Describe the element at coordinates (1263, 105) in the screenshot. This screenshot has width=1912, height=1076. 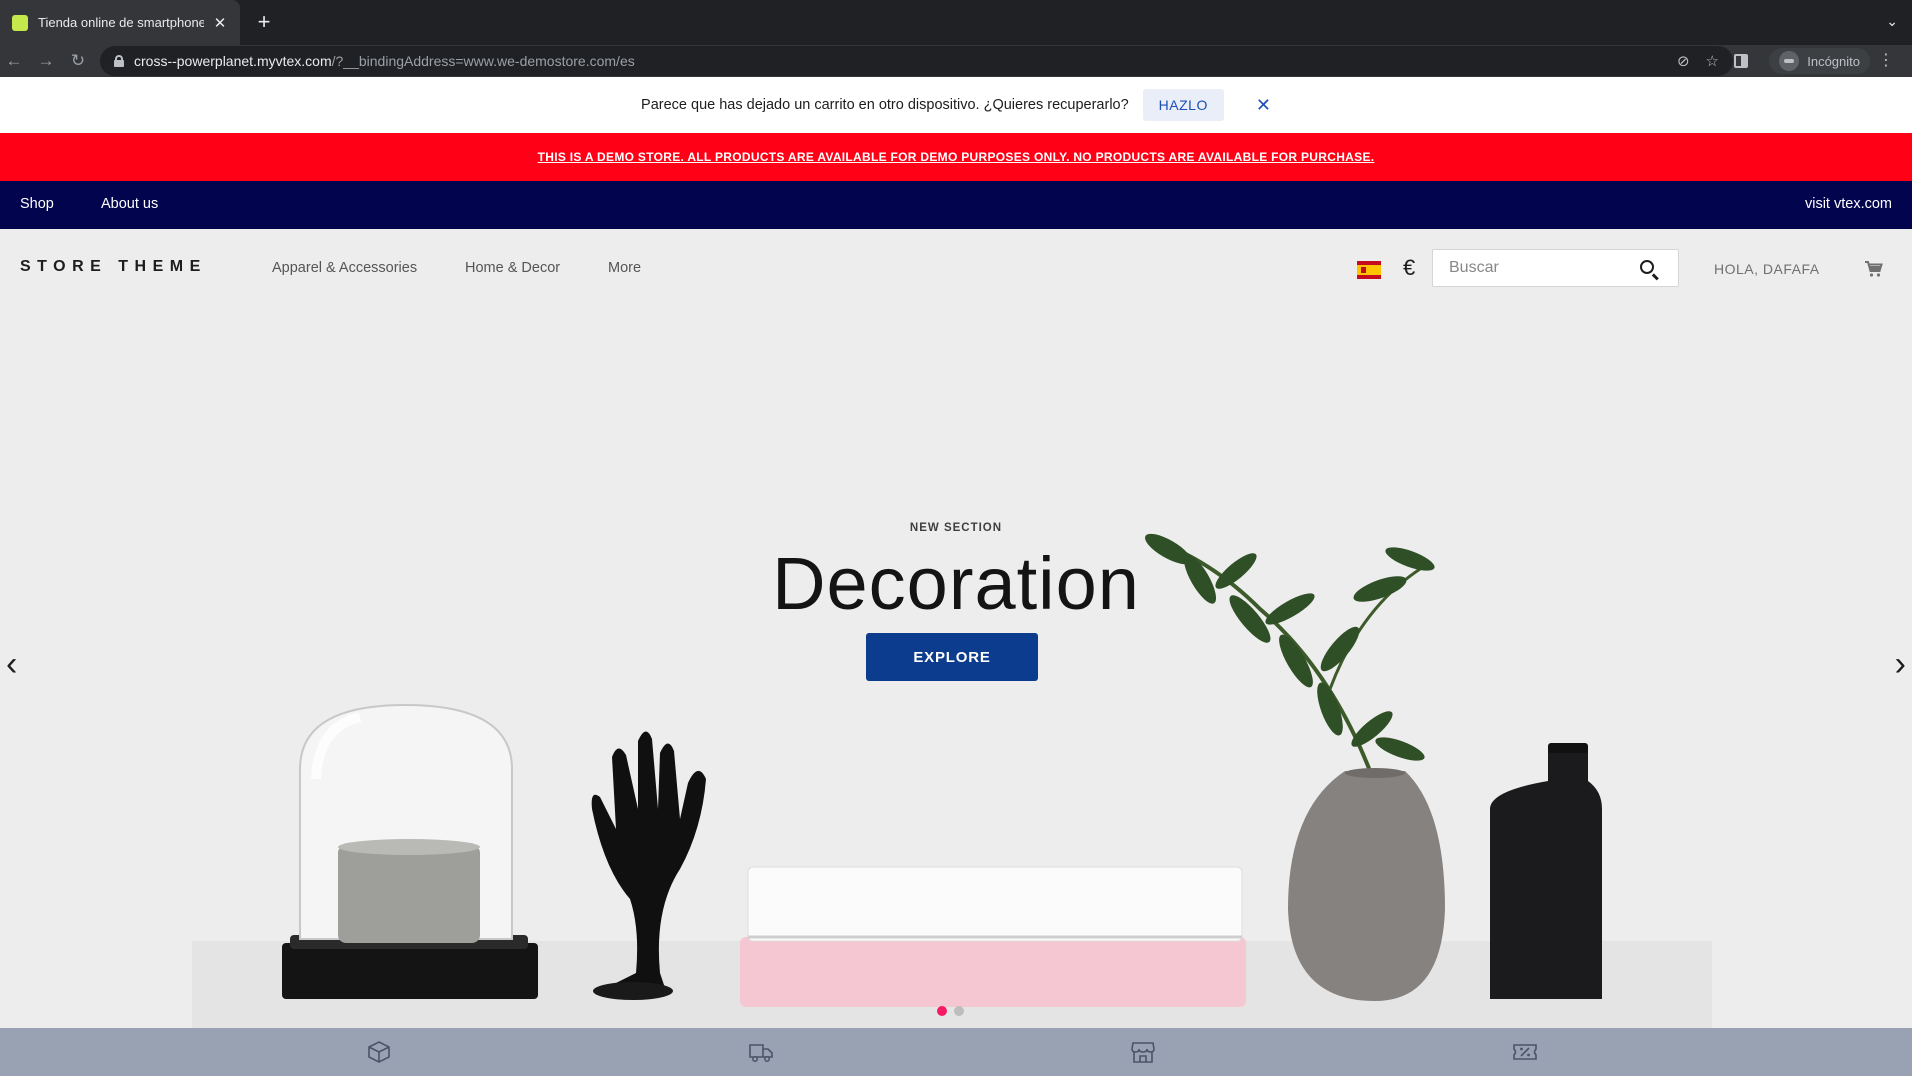
I see `close-notice-icon: ✕` at that location.